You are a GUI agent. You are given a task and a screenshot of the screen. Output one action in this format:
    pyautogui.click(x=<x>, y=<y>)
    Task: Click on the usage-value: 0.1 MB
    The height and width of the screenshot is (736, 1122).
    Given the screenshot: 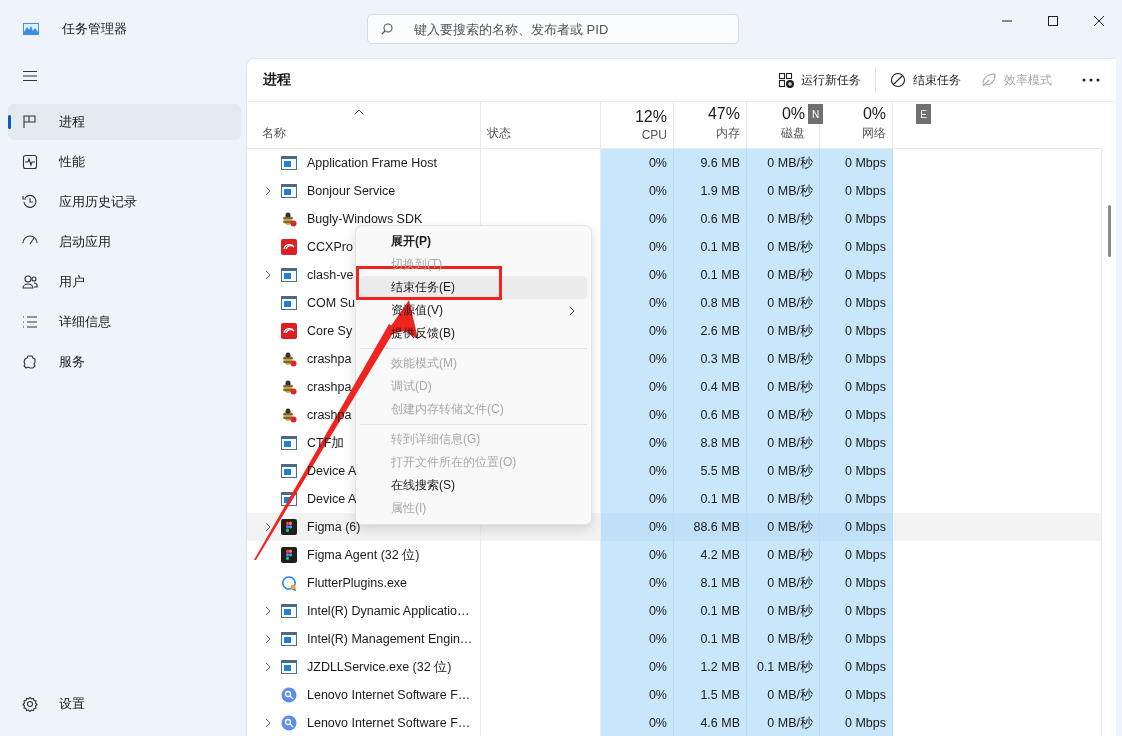 What is the action you would take?
    pyautogui.click(x=720, y=247)
    